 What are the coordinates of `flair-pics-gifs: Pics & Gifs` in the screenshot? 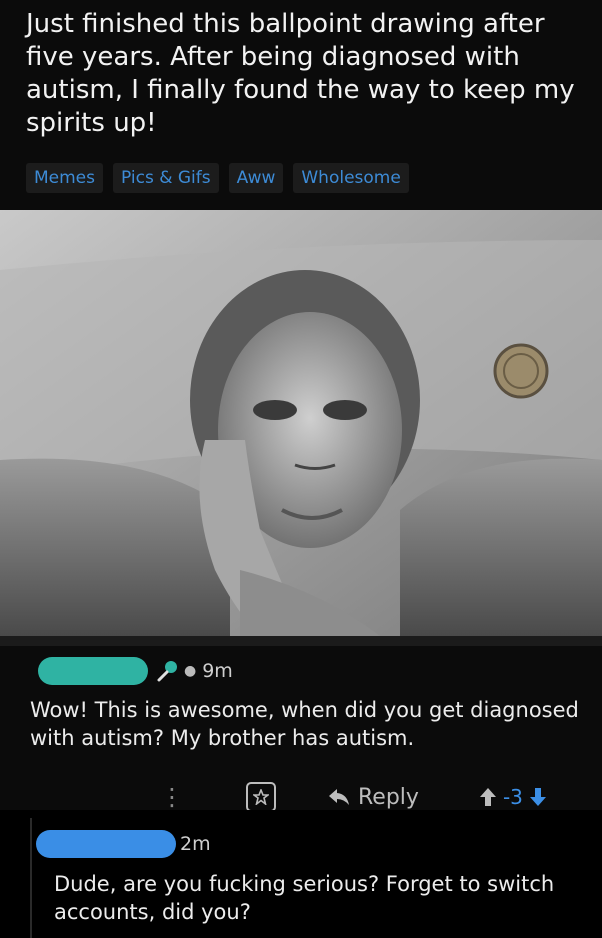 It's located at (166, 178).